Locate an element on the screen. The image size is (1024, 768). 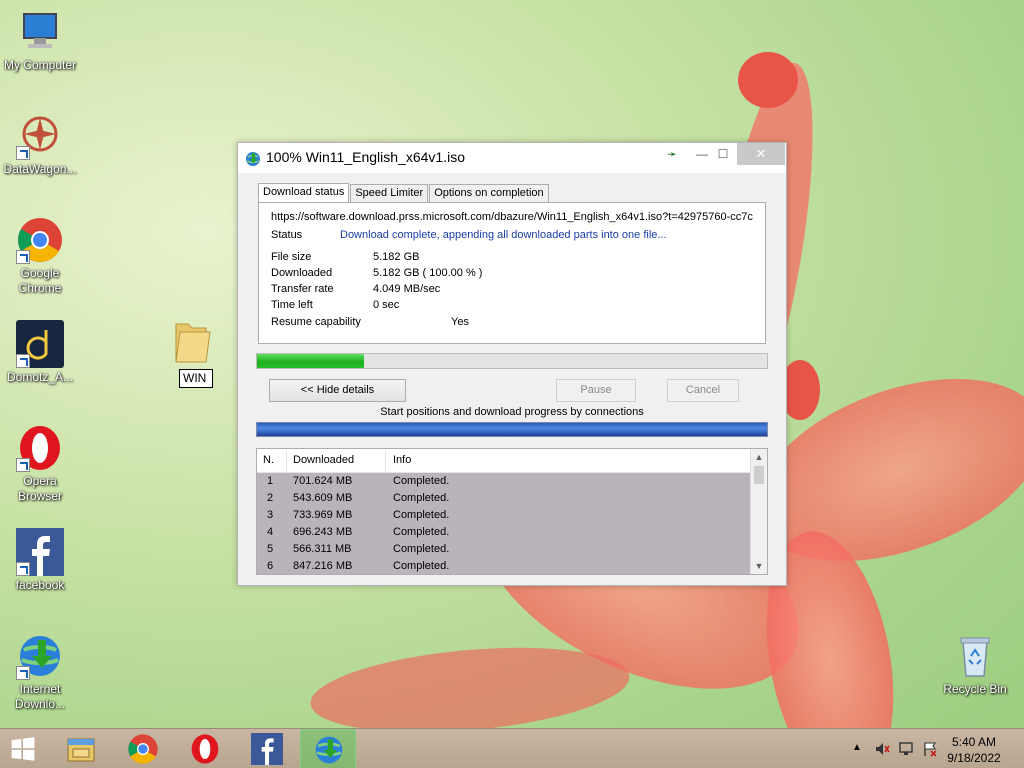
scroll-down-icon: ▼ is located at coordinates (759, 566).